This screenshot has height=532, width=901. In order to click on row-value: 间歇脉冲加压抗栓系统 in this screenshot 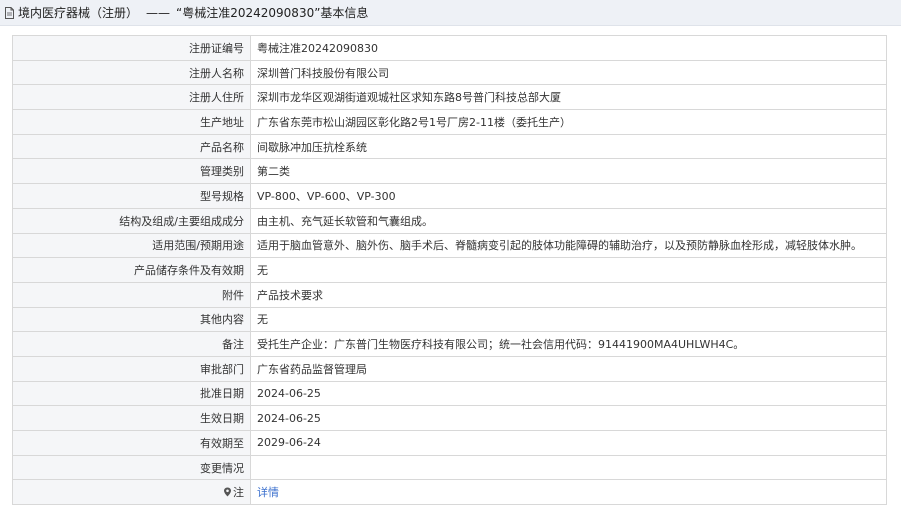, I will do `click(568, 146)`.